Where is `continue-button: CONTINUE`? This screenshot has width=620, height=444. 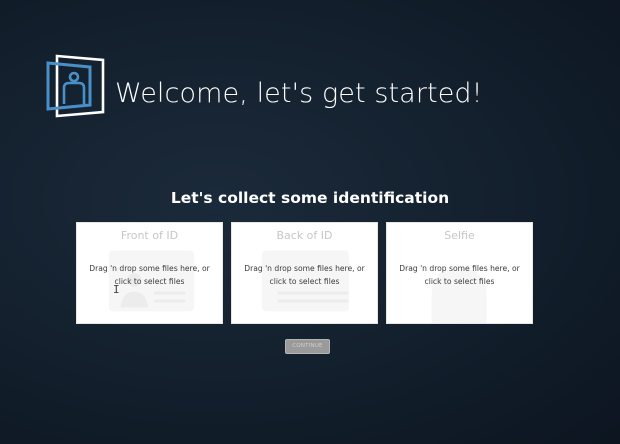 continue-button: CONTINUE is located at coordinates (307, 346).